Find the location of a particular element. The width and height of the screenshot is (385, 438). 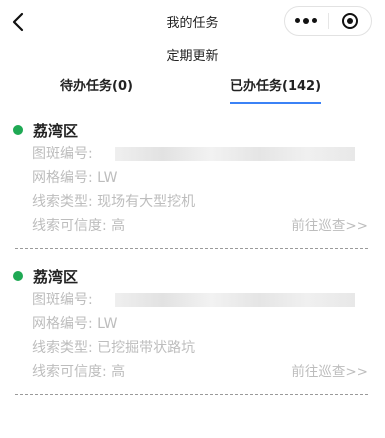

mini-program-capsule is located at coordinates (328, 21).